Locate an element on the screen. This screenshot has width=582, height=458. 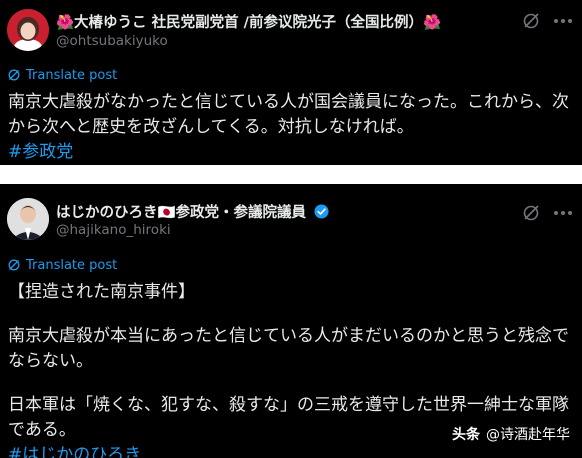
body-line: 南京大虐殺がなかったと信じている人が国会議員になった。これから、次 is located at coordinates (288, 102).